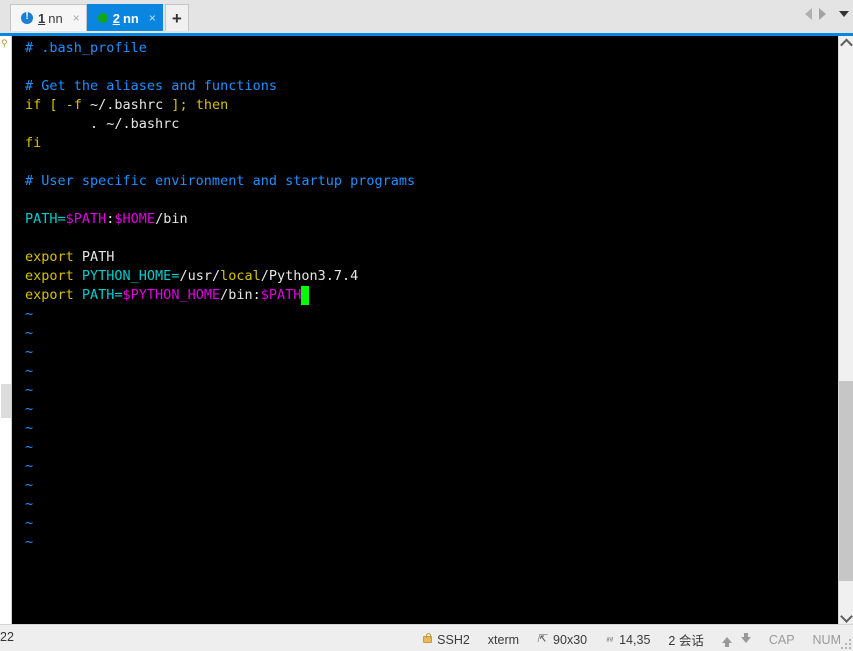 This screenshot has height=651, width=853. What do you see at coordinates (542, 639) in the screenshot?
I see `resize-icon: ⇱` at bounding box center [542, 639].